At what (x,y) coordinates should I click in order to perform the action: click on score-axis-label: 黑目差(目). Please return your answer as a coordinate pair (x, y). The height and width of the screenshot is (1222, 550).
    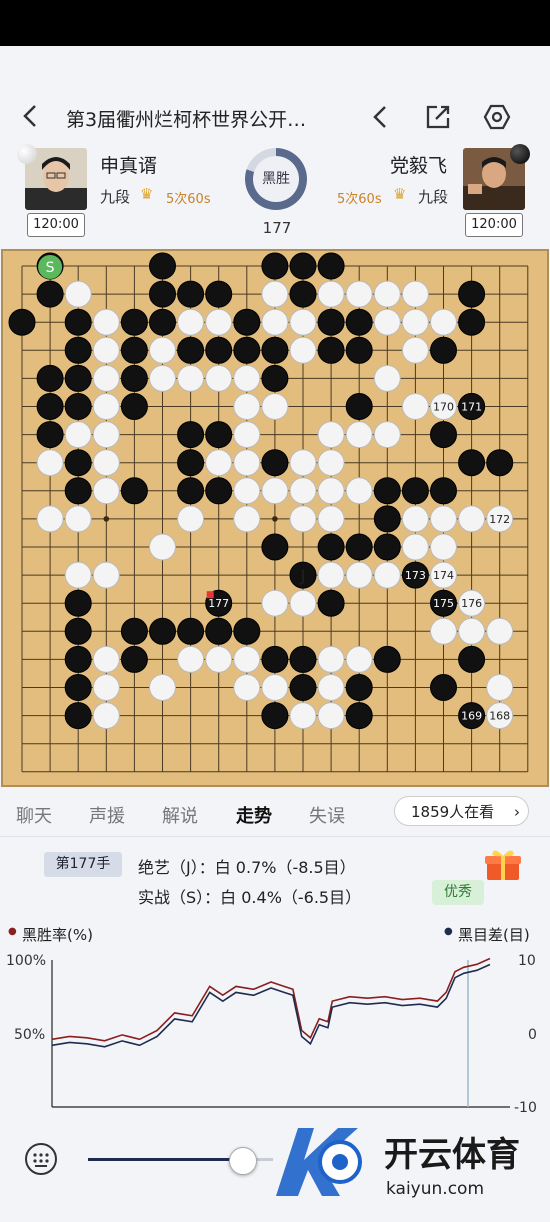
    Looking at the image, I should click on (494, 935).